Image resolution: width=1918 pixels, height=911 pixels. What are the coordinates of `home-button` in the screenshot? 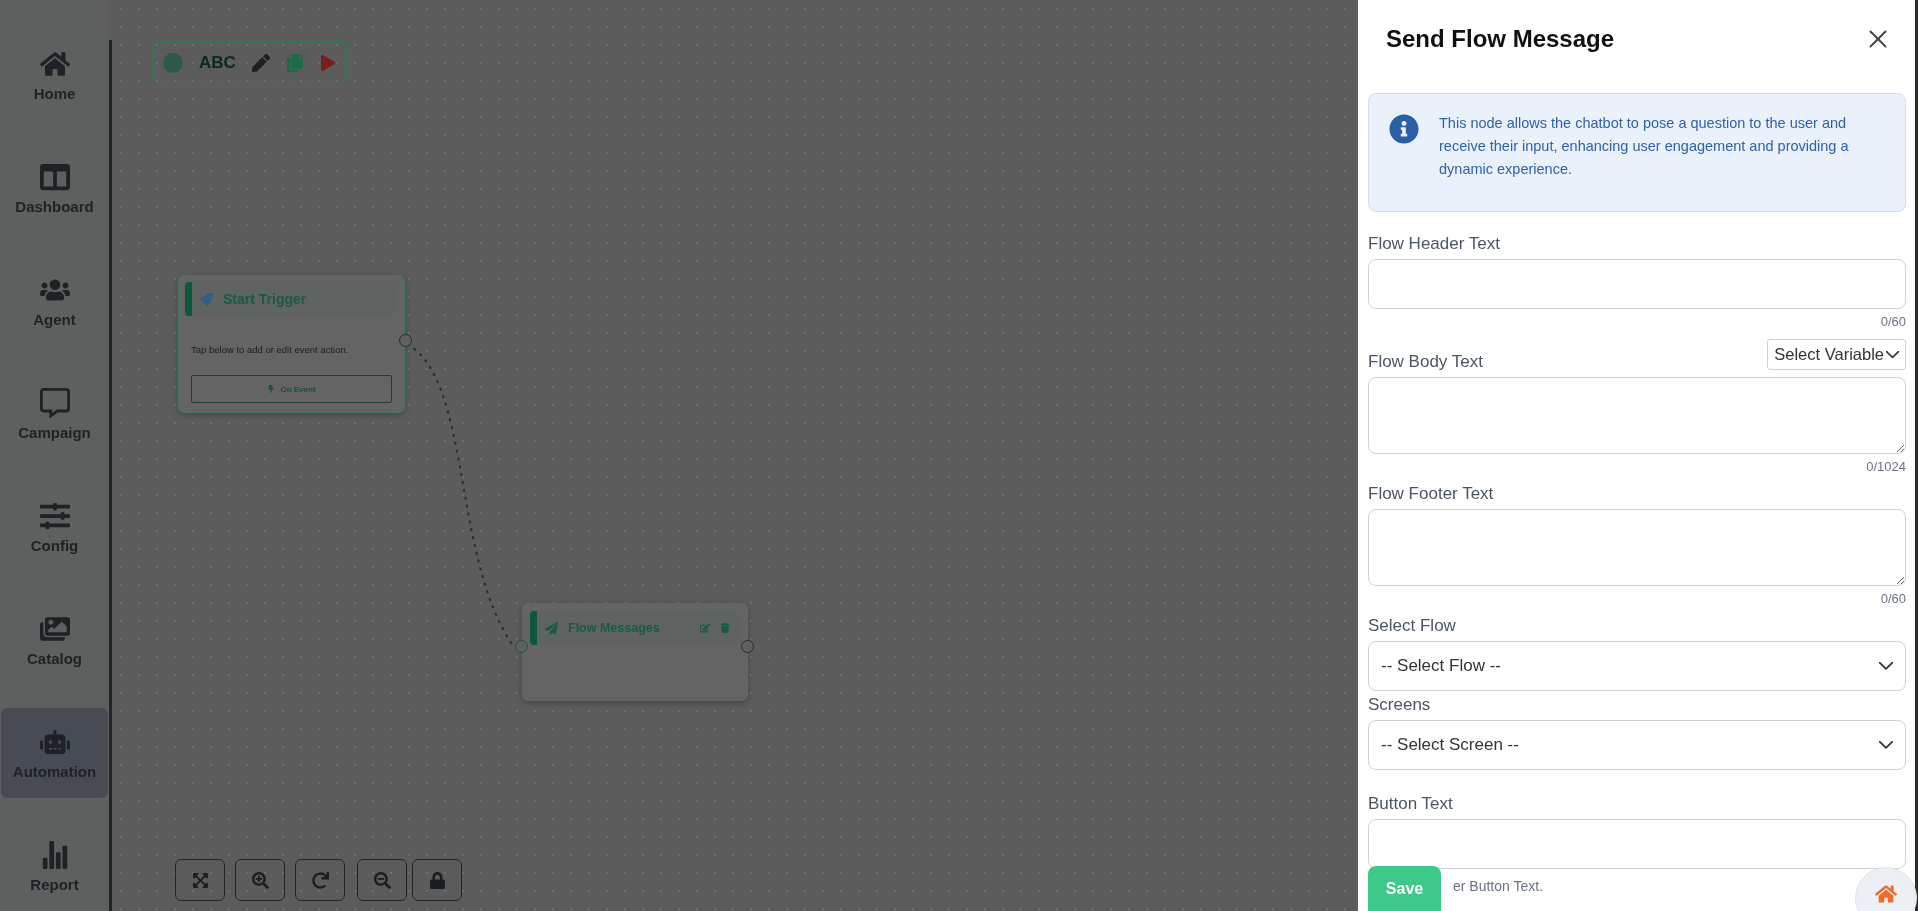 It's located at (1886, 889).